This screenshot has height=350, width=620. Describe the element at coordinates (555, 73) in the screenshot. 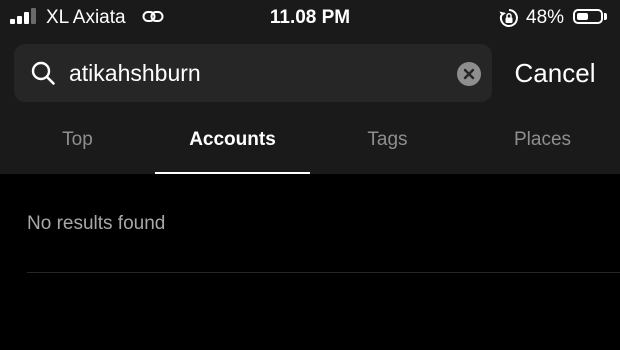

I see `cancel-button: Cancel` at that location.